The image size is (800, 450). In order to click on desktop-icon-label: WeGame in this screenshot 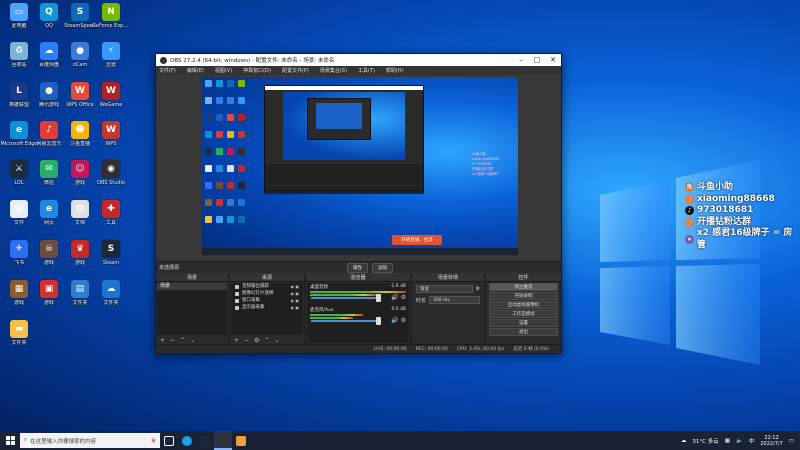, I will do `click(111, 105)`.